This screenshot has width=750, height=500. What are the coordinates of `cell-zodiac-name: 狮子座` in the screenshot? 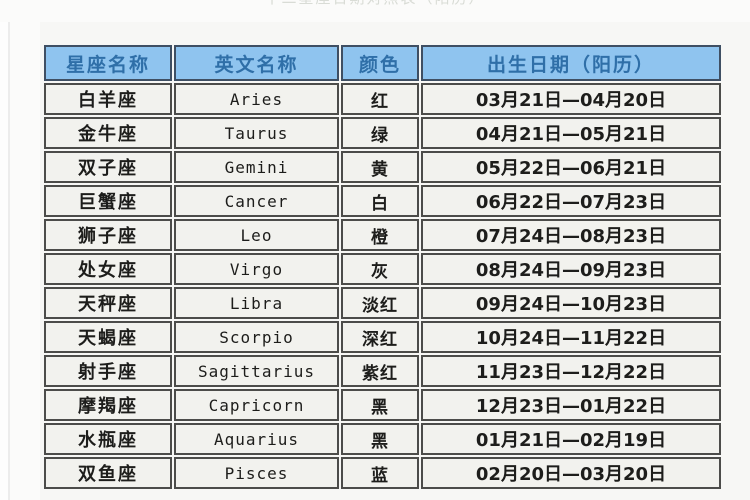 It's located at (108, 235).